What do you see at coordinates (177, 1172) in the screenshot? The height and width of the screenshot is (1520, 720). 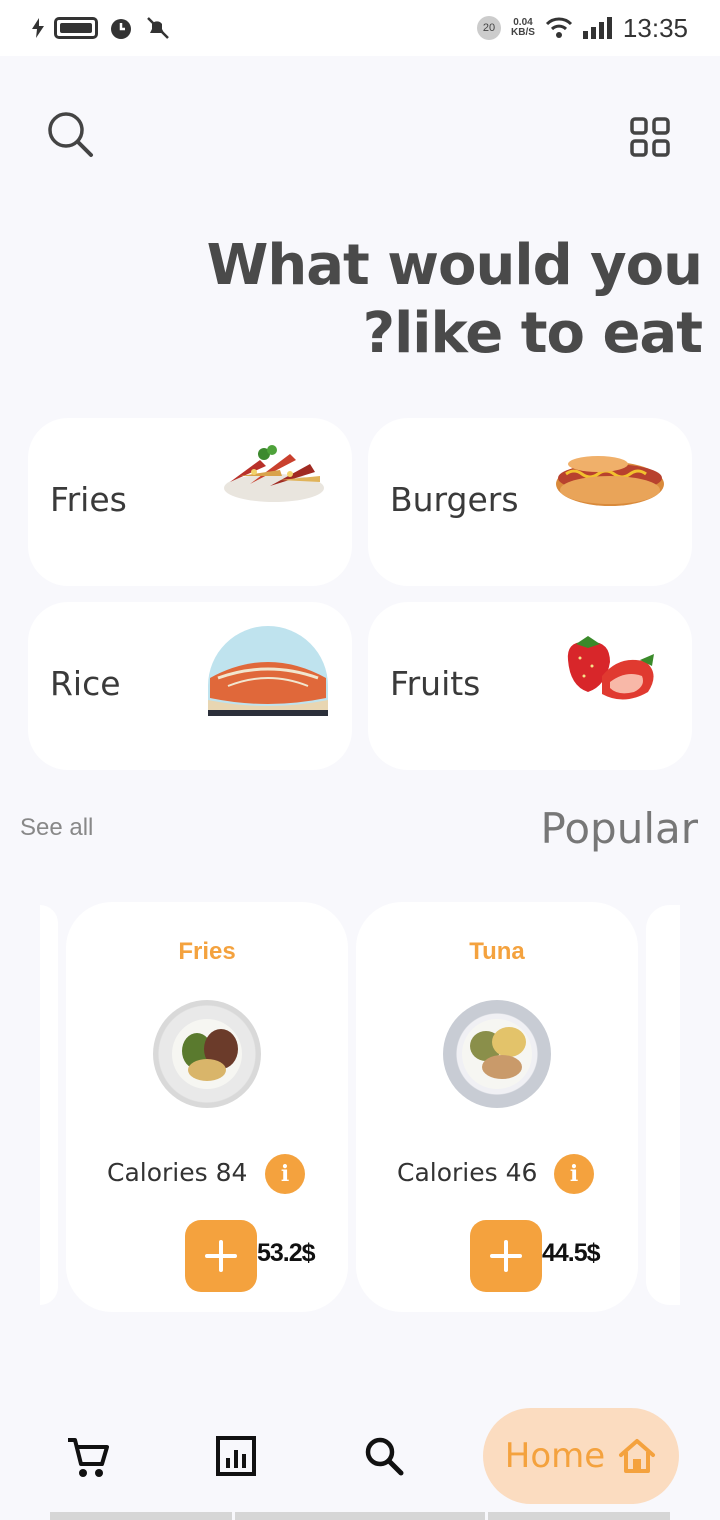 I see `calories-text: Calories 84` at bounding box center [177, 1172].